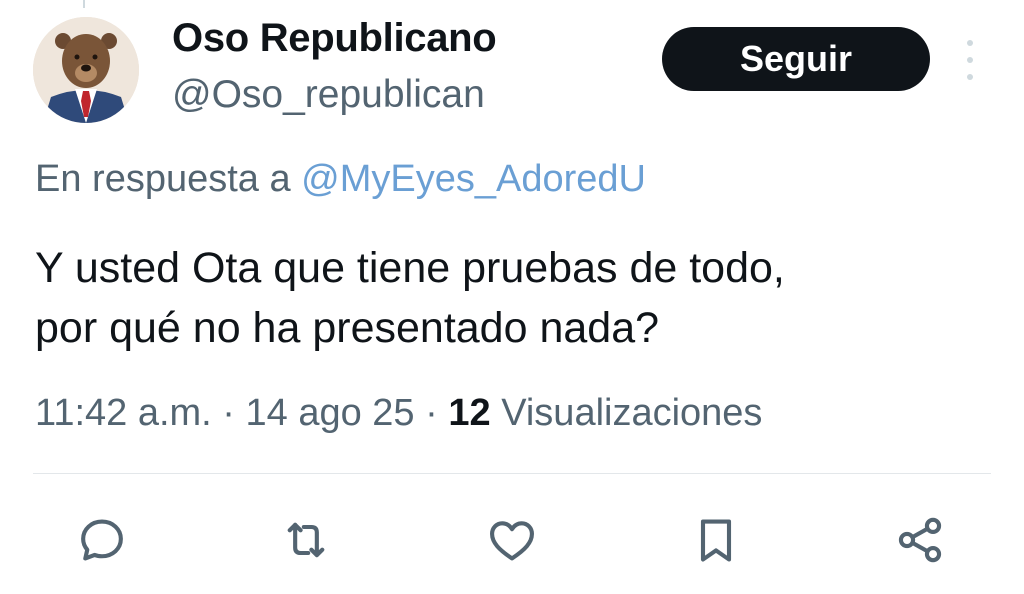 This screenshot has height=594, width=1024. I want to click on bookmark-button, so click(716, 540).